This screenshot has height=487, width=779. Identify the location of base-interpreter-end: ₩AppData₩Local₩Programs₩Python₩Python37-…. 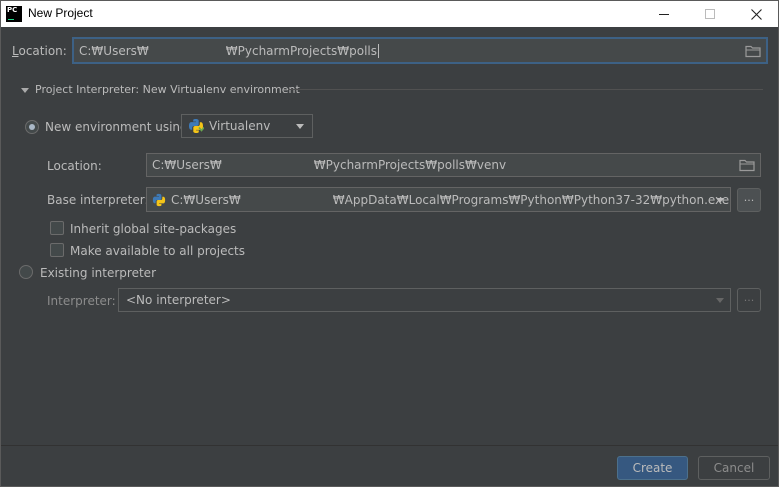
(531, 199).